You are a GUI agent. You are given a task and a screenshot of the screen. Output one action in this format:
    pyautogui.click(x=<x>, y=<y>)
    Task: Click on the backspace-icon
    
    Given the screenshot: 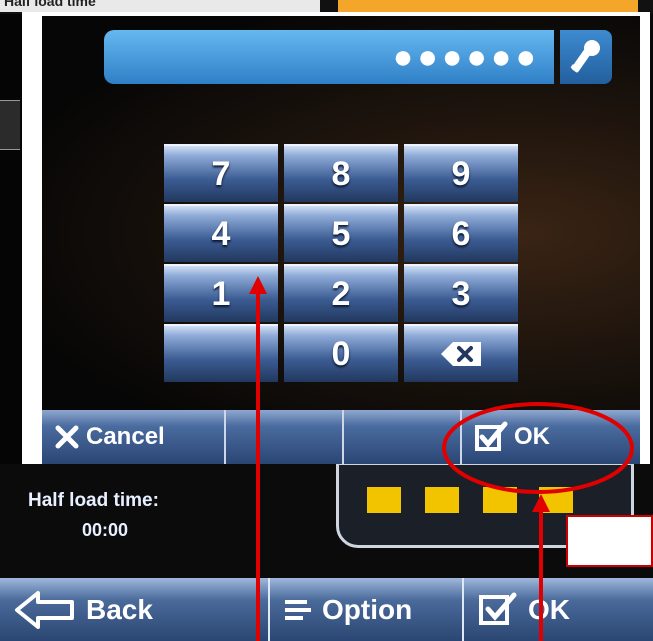 What is the action you would take?
    pyautogui.click(x=461, y=354)
    